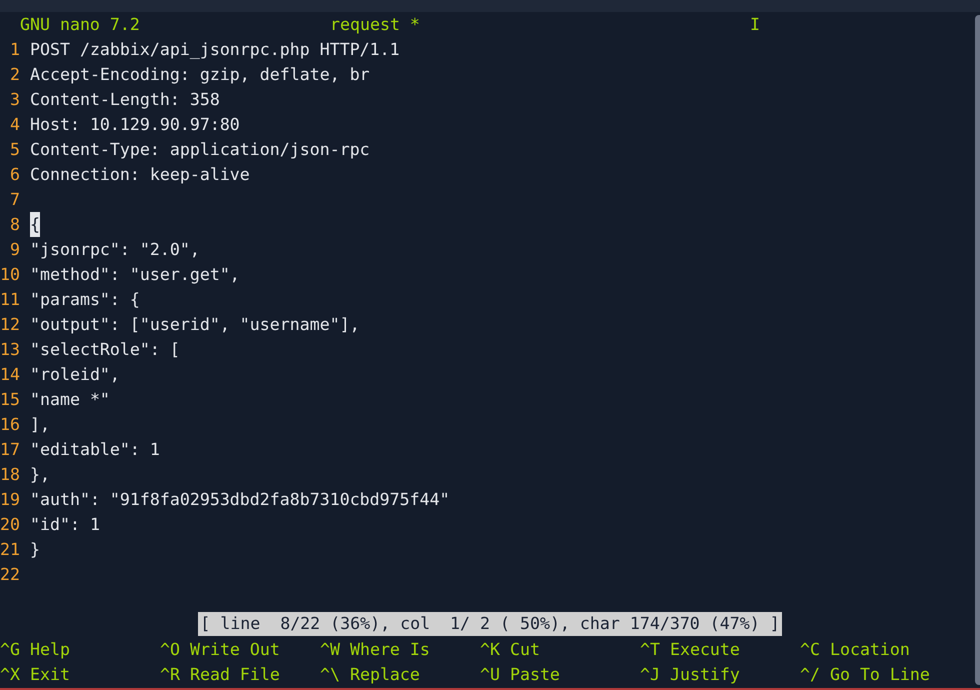 This screenshot has height=690, width=980. I want to click on code-line: },, so click(40, 475).